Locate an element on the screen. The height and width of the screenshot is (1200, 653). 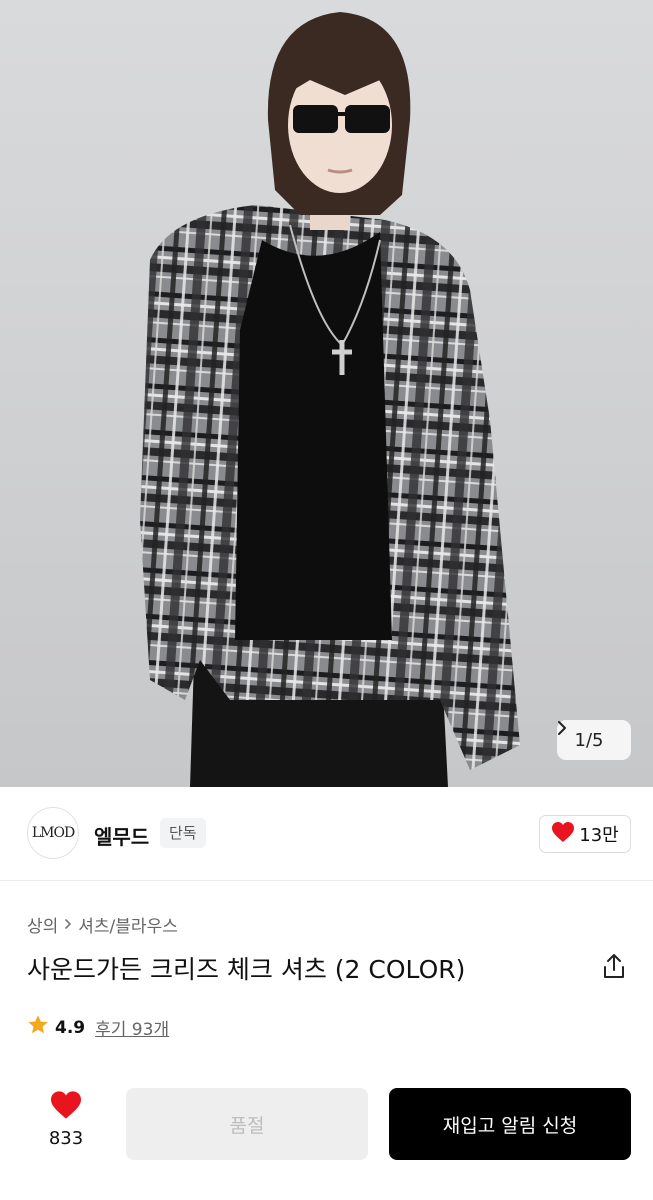
breadcrumb: 상의 셔츠/블라우스 is located at coordinates (102, 924).